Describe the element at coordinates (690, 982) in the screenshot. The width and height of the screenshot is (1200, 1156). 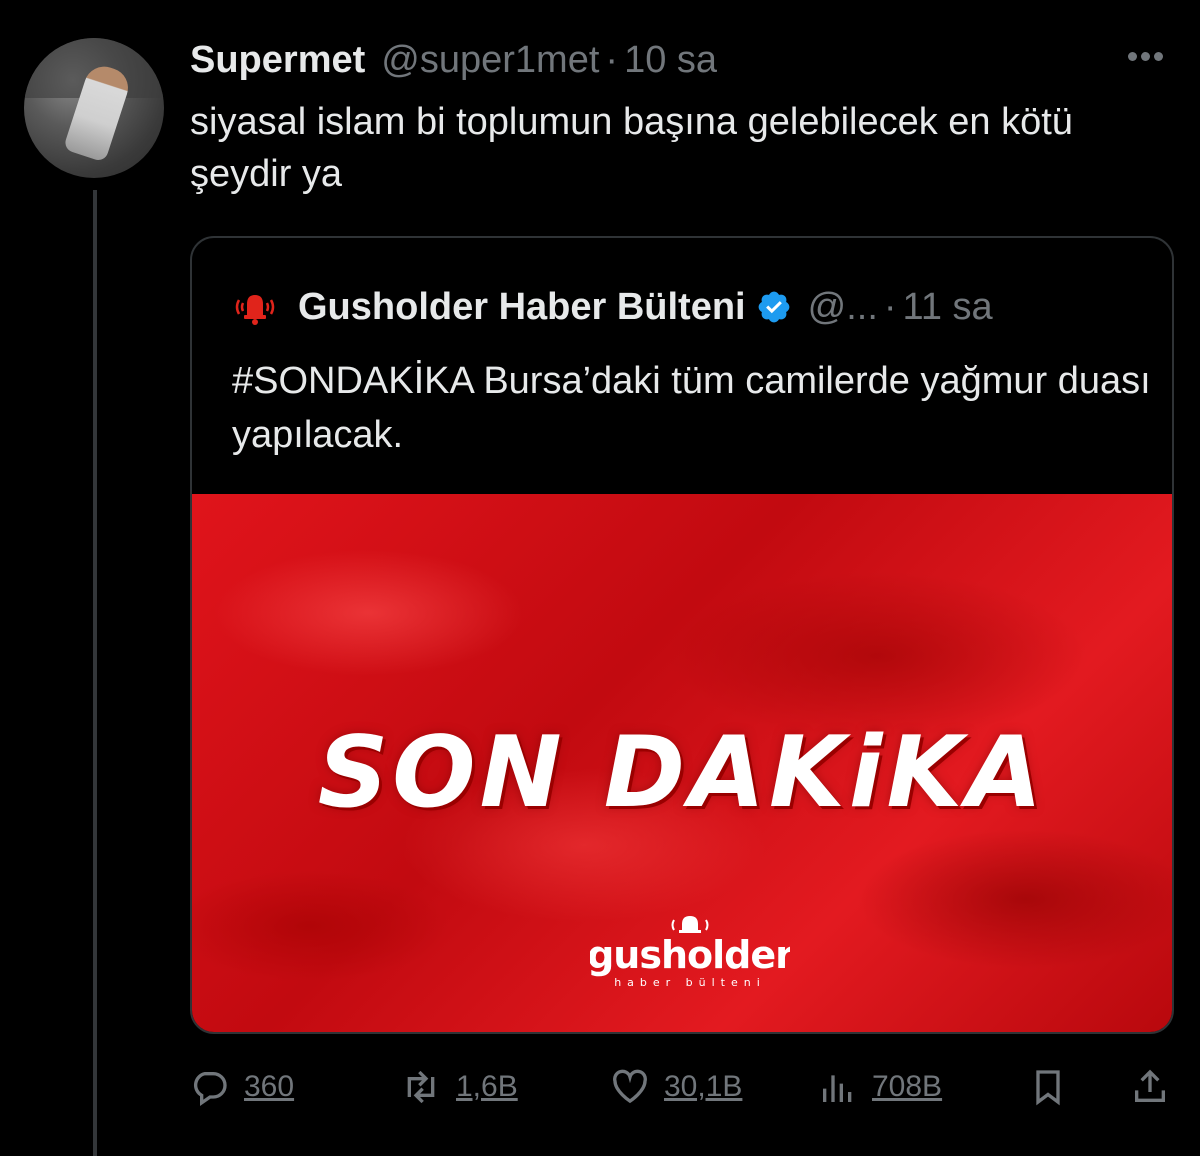
I see `svg-text: haber bülteni` at that location.